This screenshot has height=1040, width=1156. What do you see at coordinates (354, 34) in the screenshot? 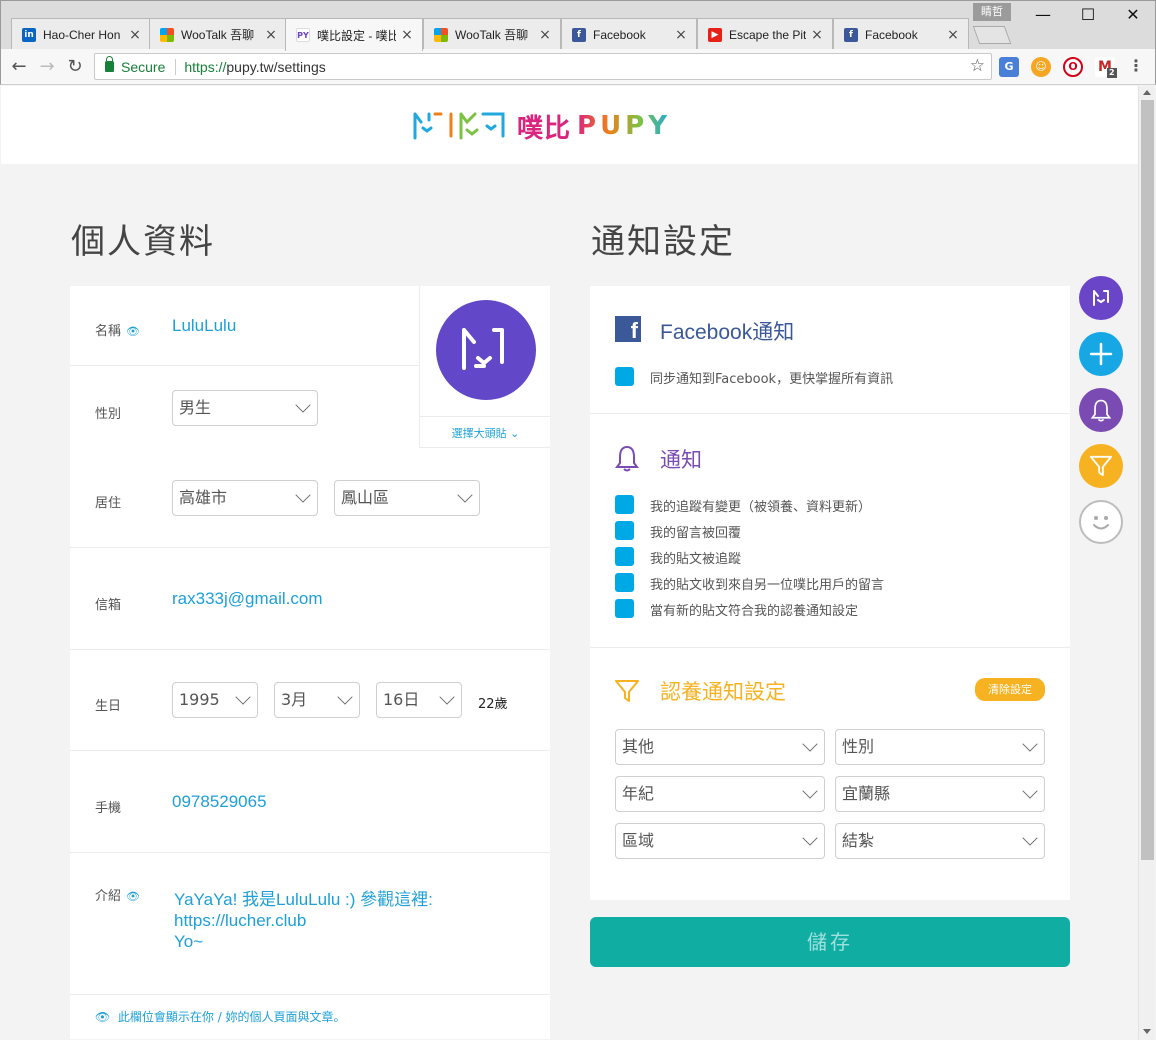
I see `browser-tab-active: PY 噗比設定 - 噗比 ×` at bounding box center [354, 34].